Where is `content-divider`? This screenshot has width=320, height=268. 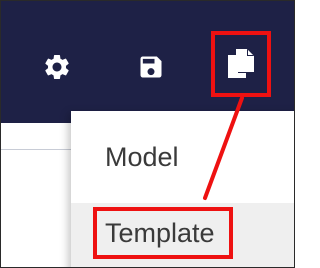
content-divider is located at coordinates (36, 149).